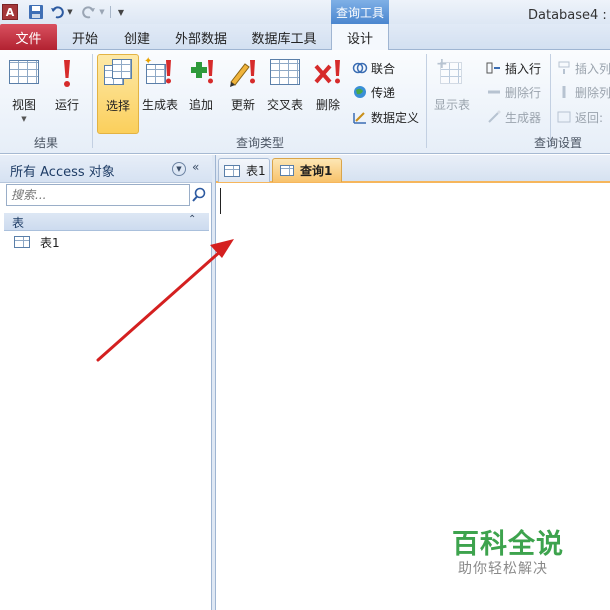 The width and height of the screenshot is (610, 610). Describe the element at coordinates (10, 12) in the screenshot. I see `access-logo-icon: A` at that location.